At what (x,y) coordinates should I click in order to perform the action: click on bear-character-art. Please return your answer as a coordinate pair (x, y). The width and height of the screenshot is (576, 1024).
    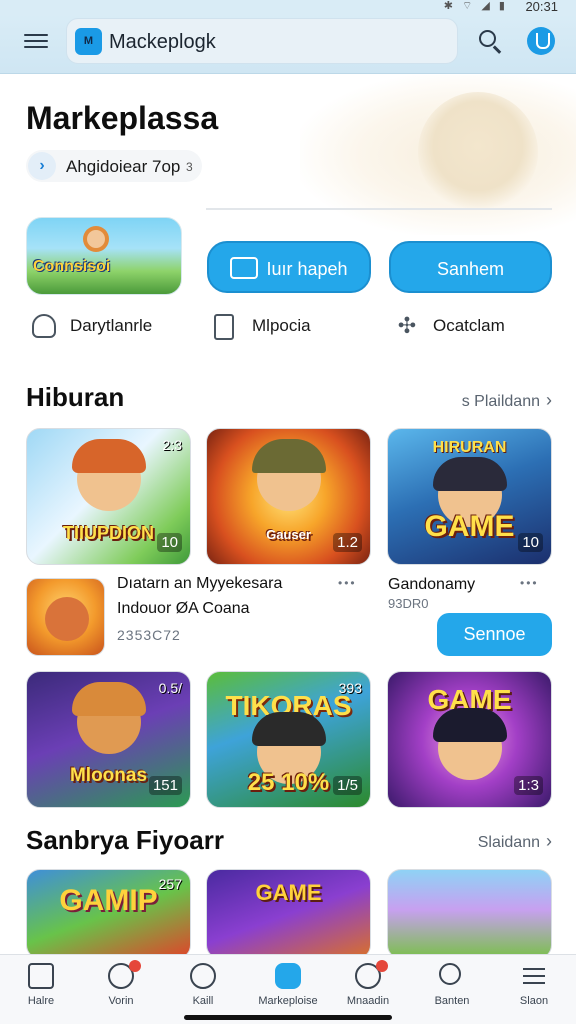
    Looking at the image, I should click on (67, 619).